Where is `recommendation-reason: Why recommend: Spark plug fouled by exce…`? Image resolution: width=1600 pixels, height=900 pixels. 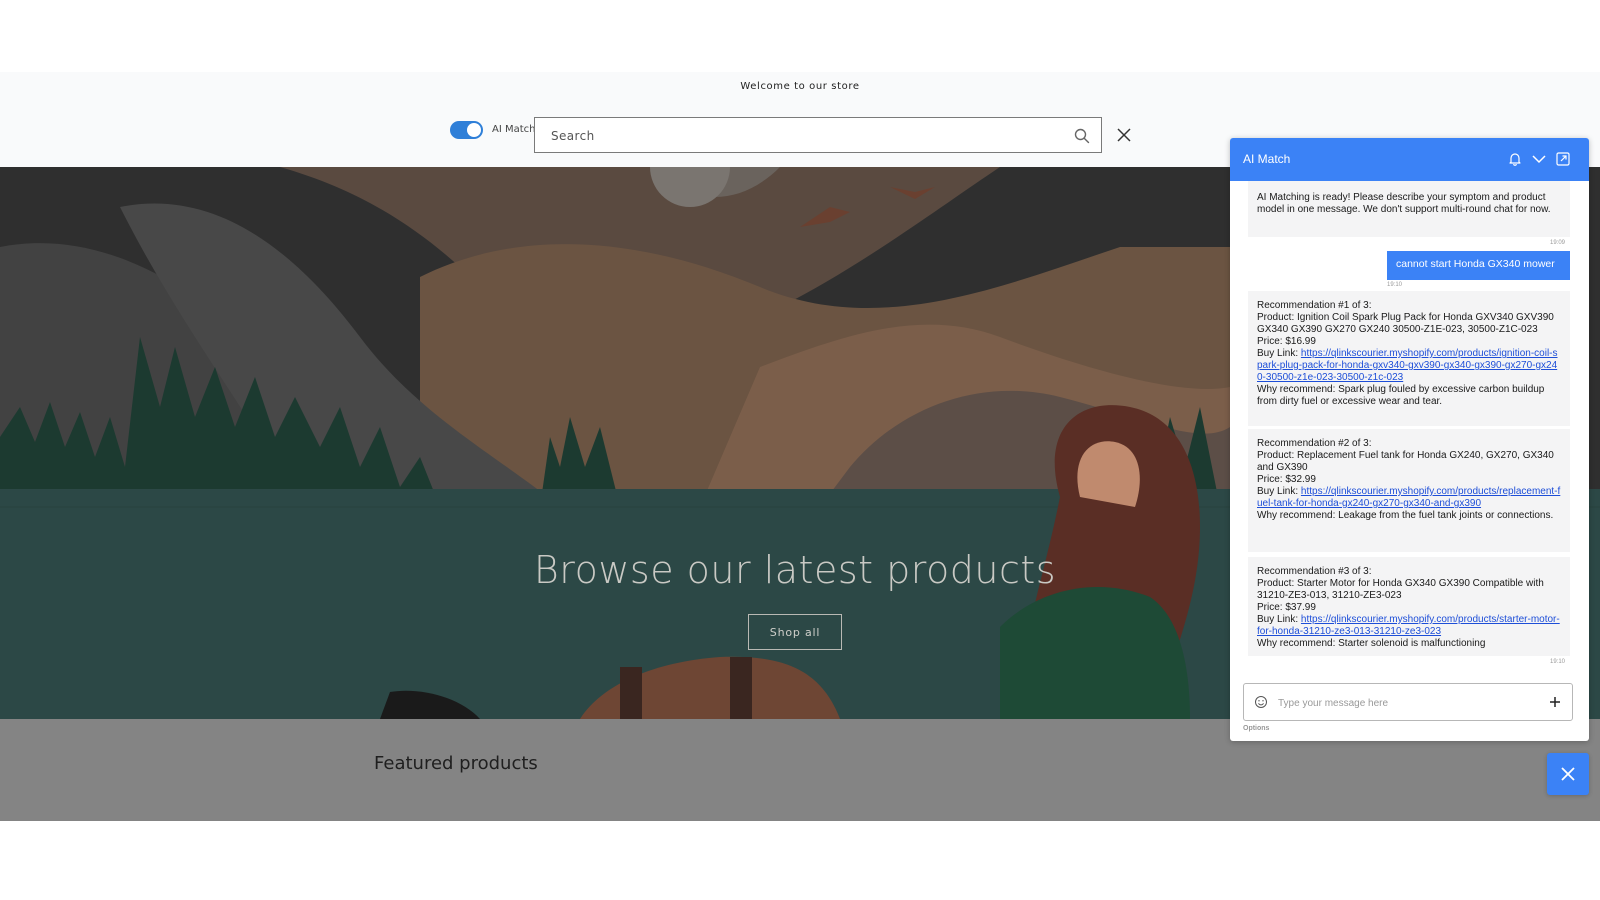
recommendation-reason: Why recommend: Spark plug fouled by exce… is located at coordinates (1401, 395).